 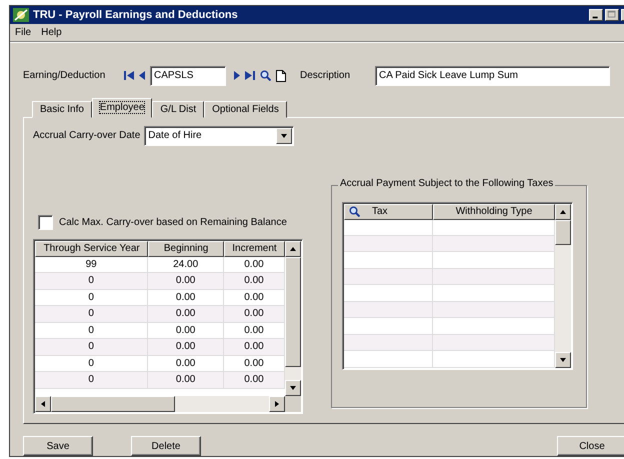 I want to click on maximize-icon, so click(x=612, y=14).